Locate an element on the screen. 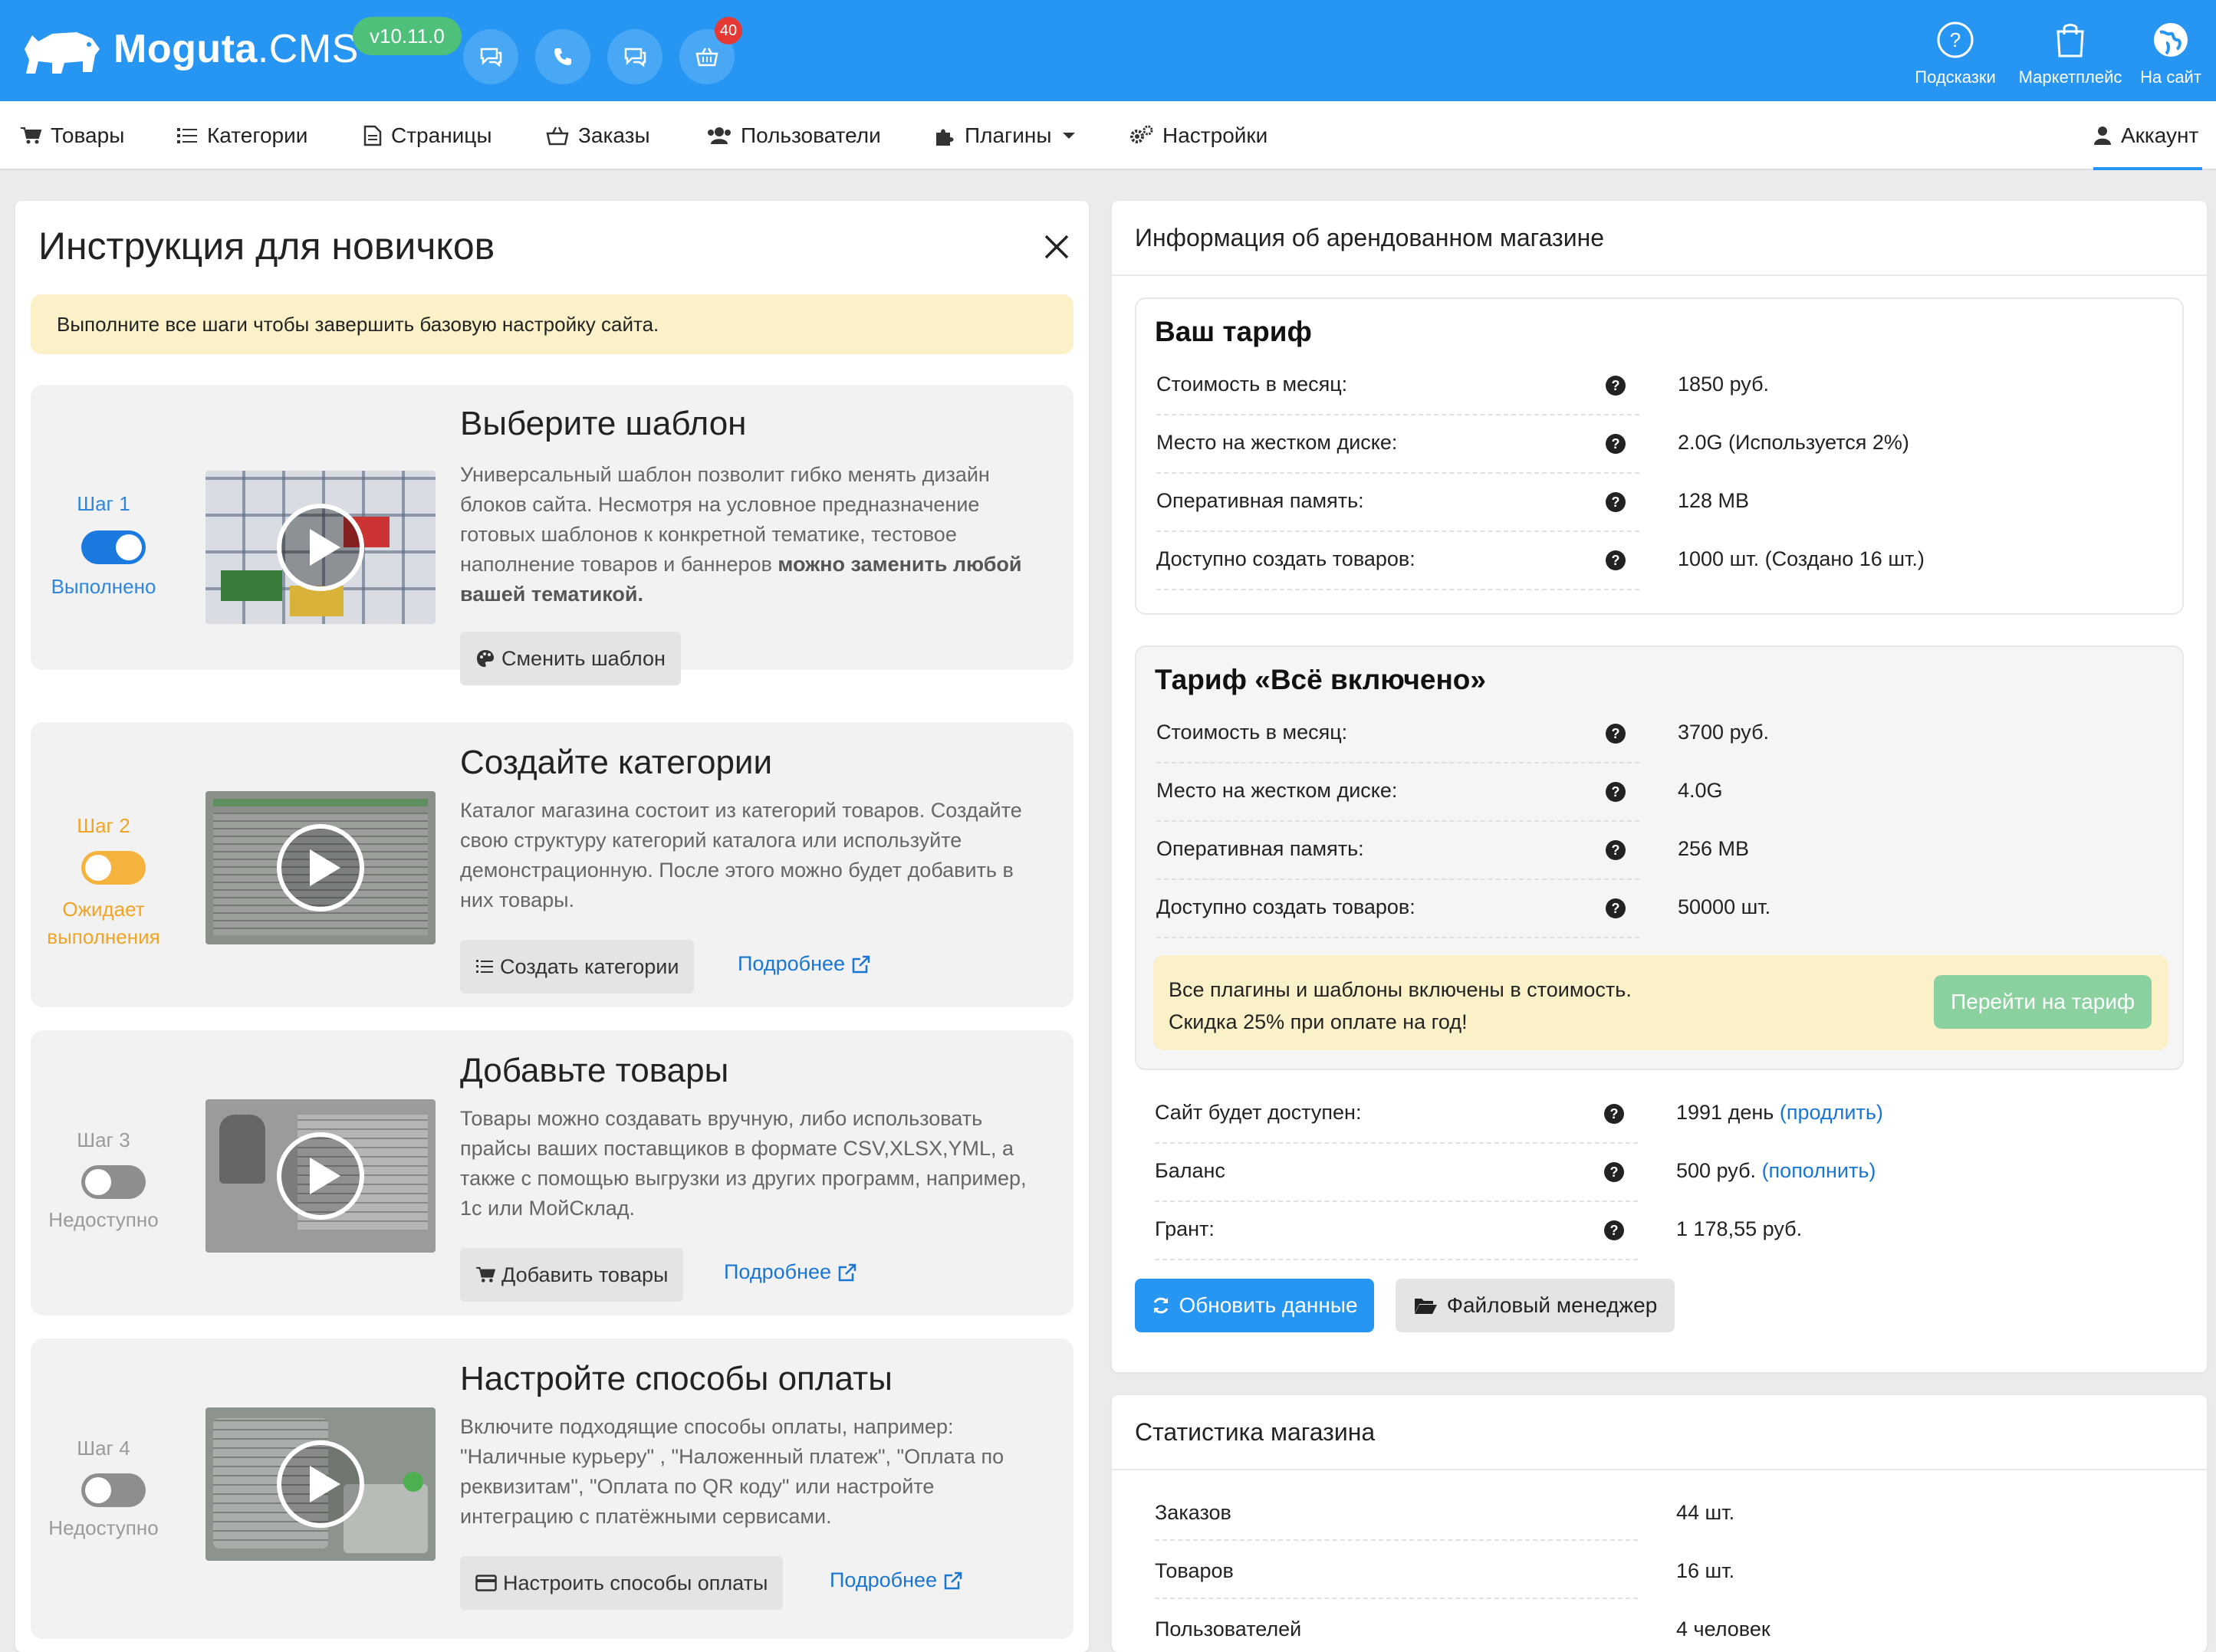 Image resolution: width=2216 pixels, height=1652 pixels. plan-row: Стоимость в месяц: ? 1850 руб. is located at coordinates (1658, 386).